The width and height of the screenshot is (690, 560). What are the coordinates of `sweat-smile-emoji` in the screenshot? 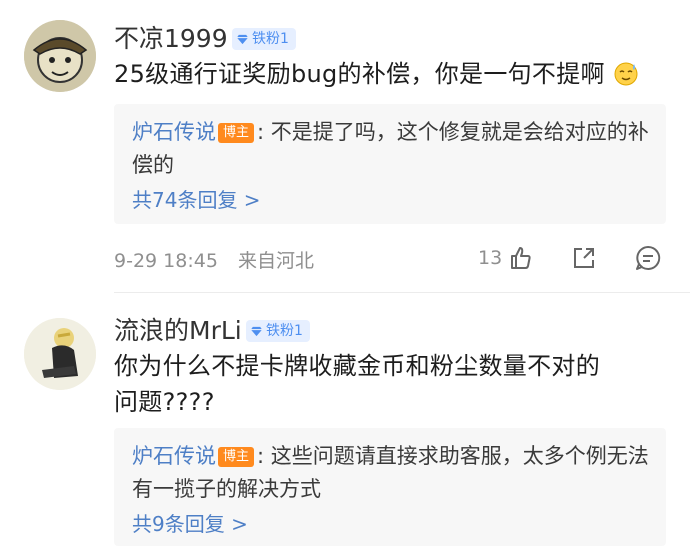 It's located at (626, 74).